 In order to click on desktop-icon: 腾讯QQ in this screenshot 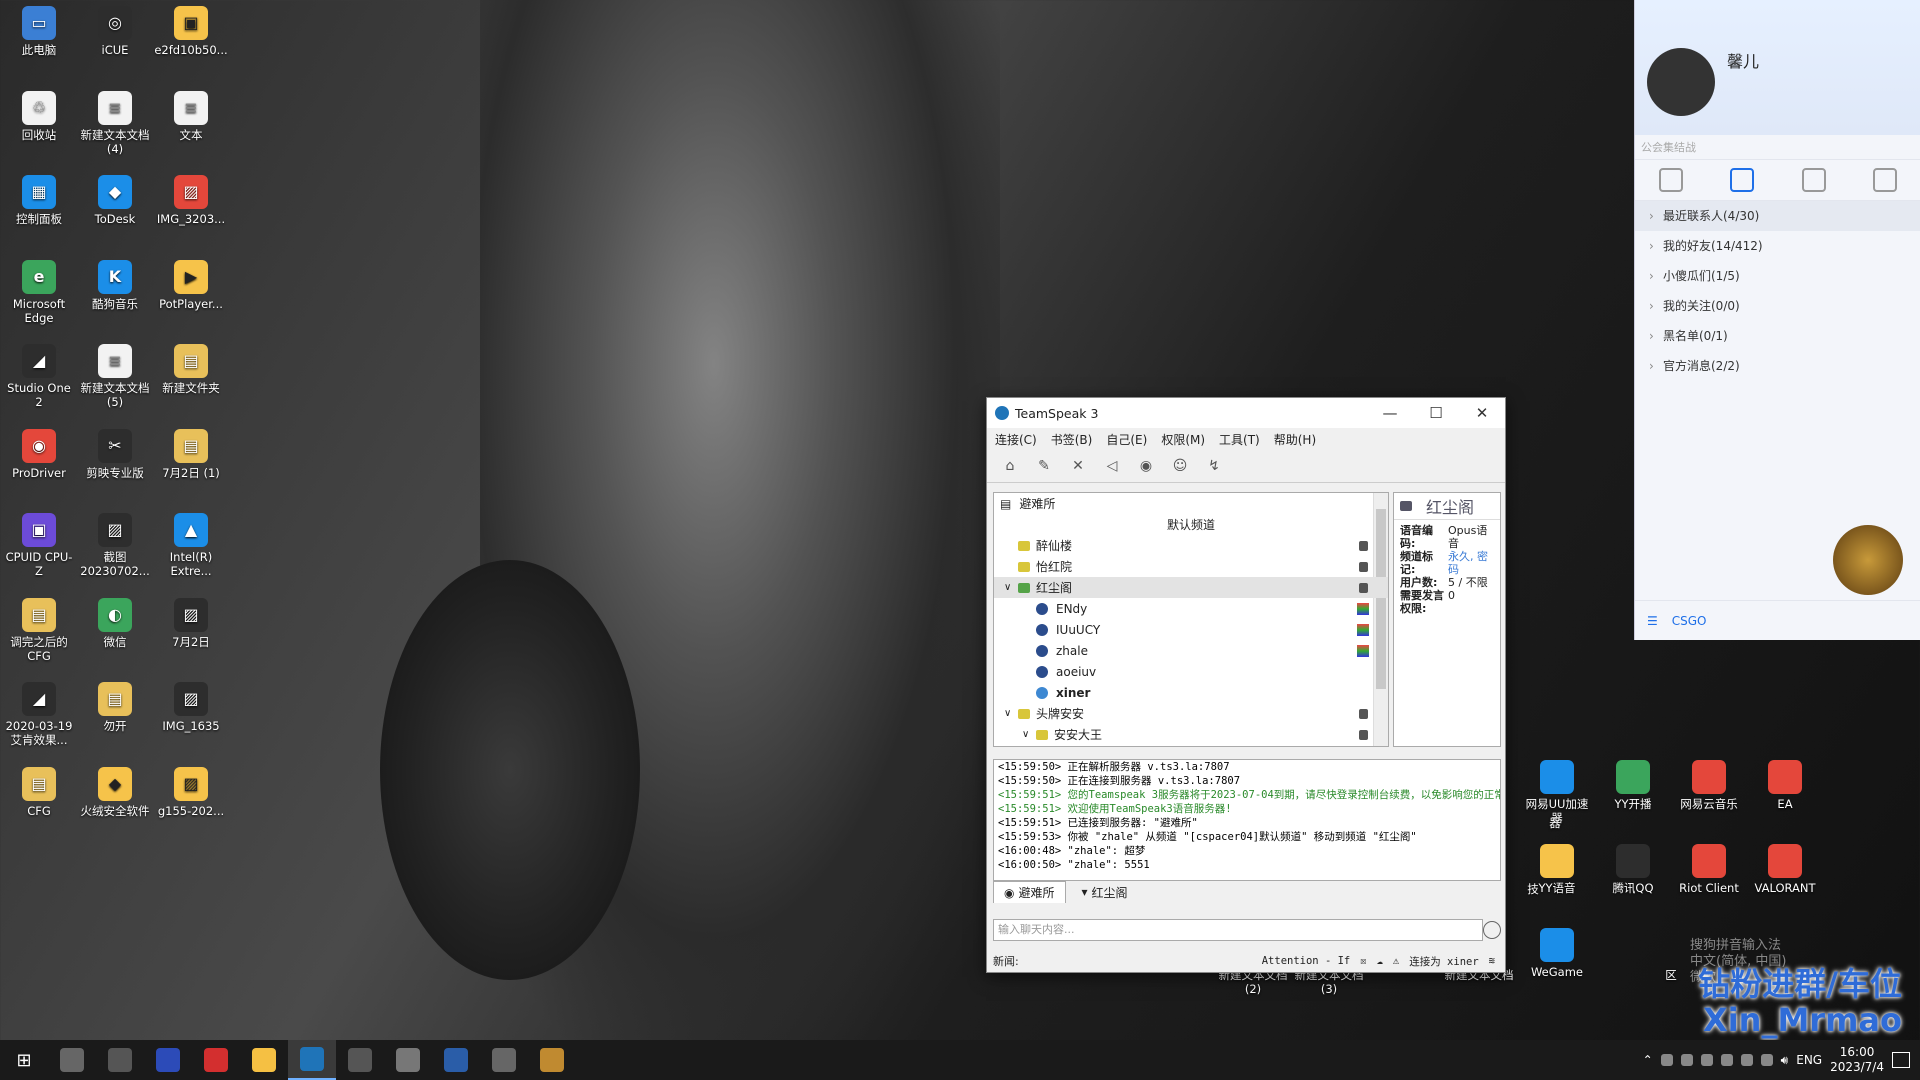, I will do `click(1633, 869)`.